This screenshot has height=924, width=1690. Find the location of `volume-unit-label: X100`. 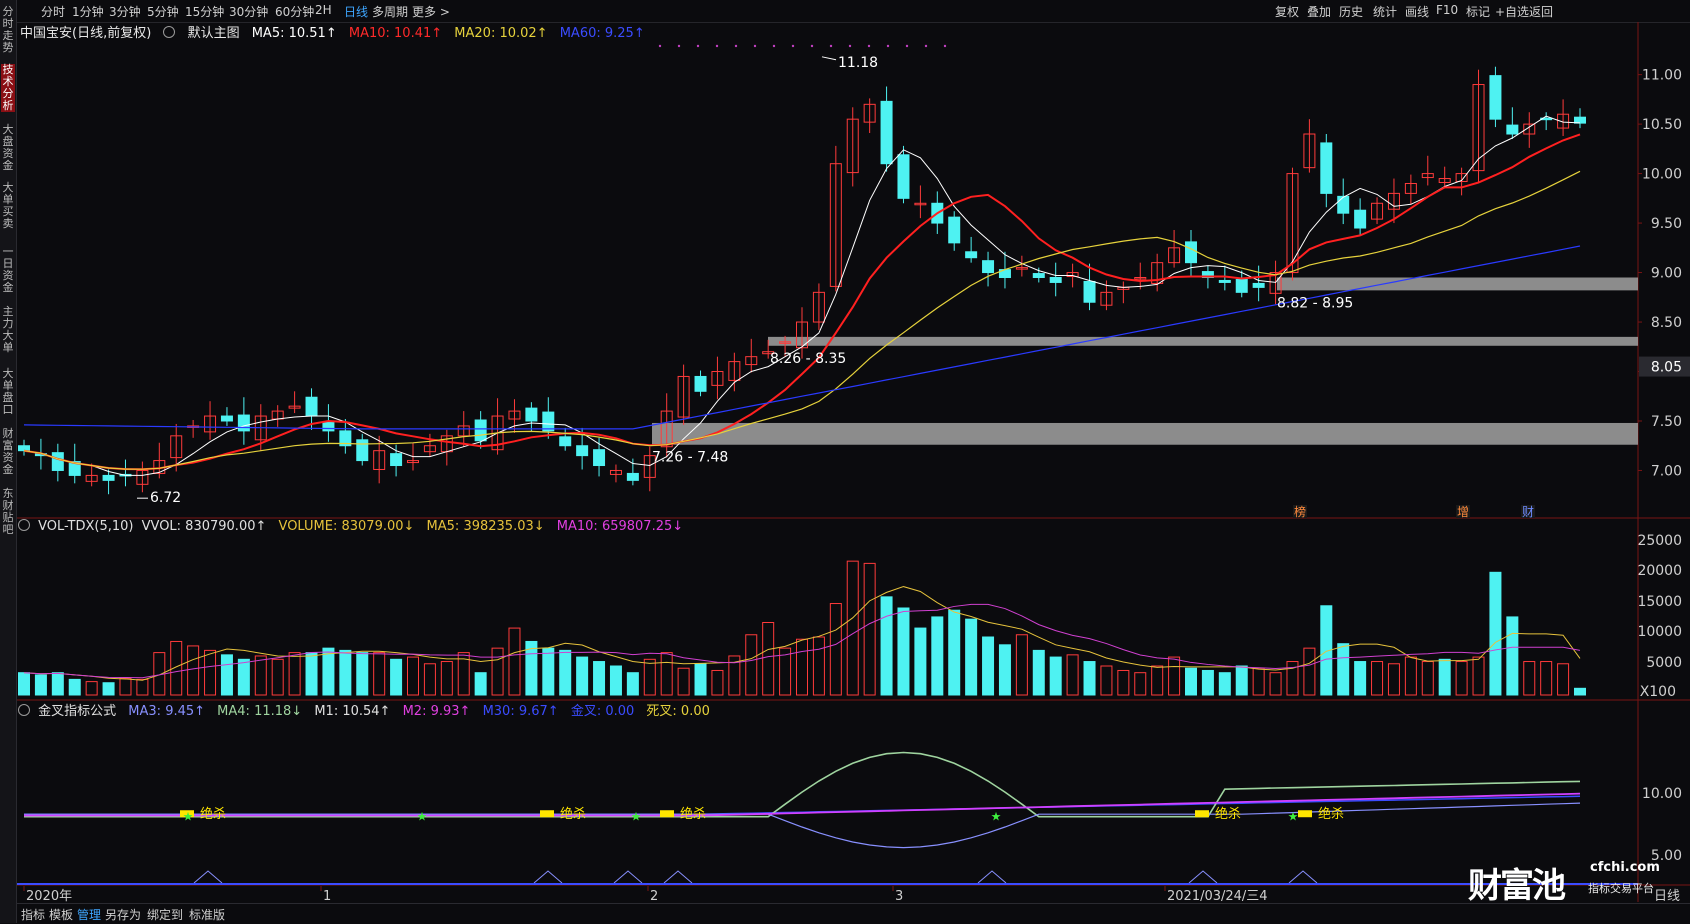

volume-unit-label: X100 is located at coordinates (1658, 692).